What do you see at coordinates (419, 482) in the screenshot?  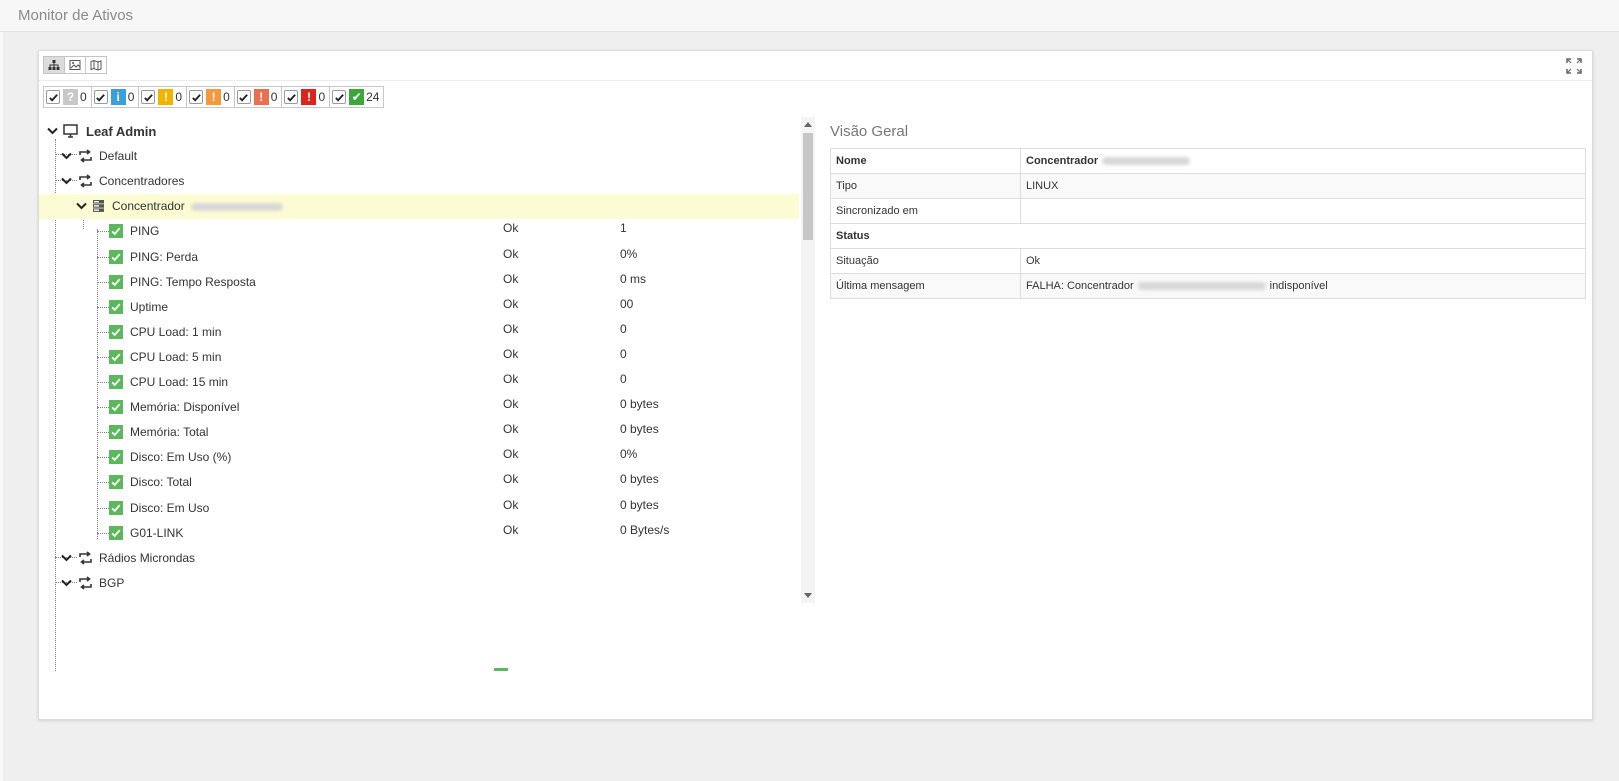 I see `tree-node-metric: Disco: Total Ok 0 bytes` at bounding box center [419, 482].